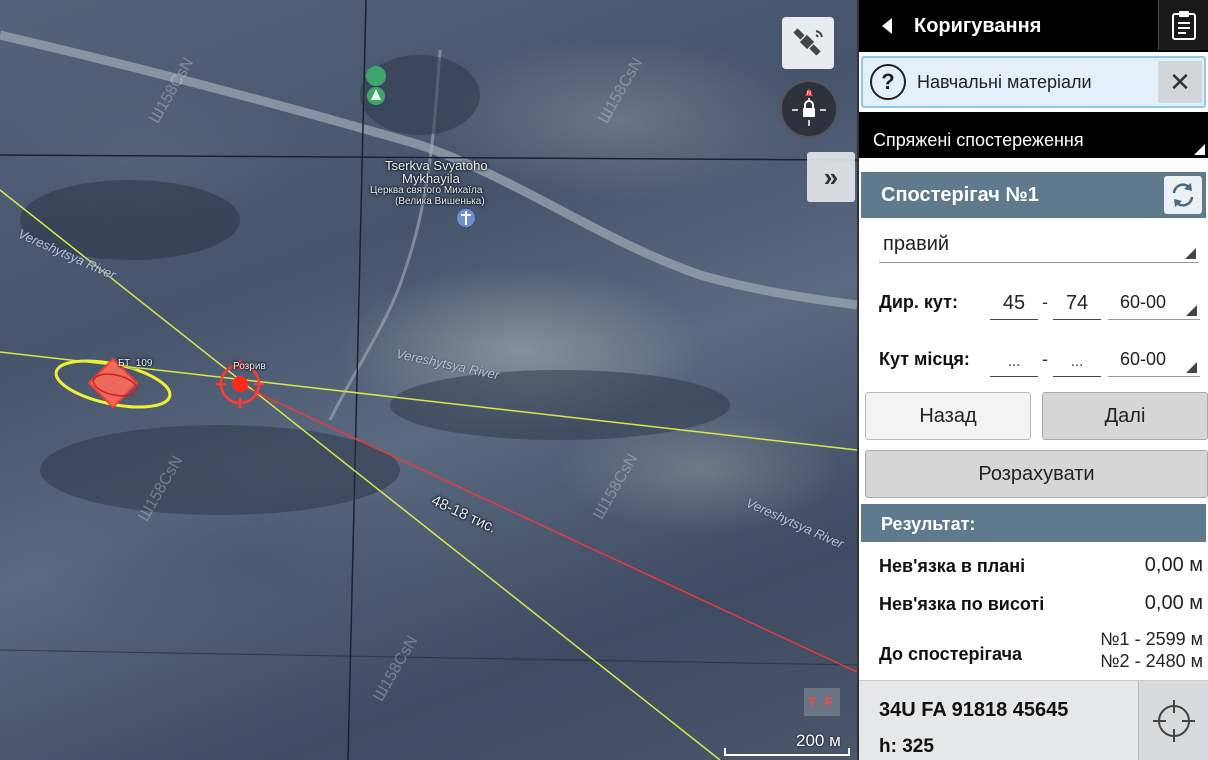 This screenshot has height=760, width=1208. Describe the element at coordinates (1039, 244) in the screenshot. I see `side-select: правий` at that location.